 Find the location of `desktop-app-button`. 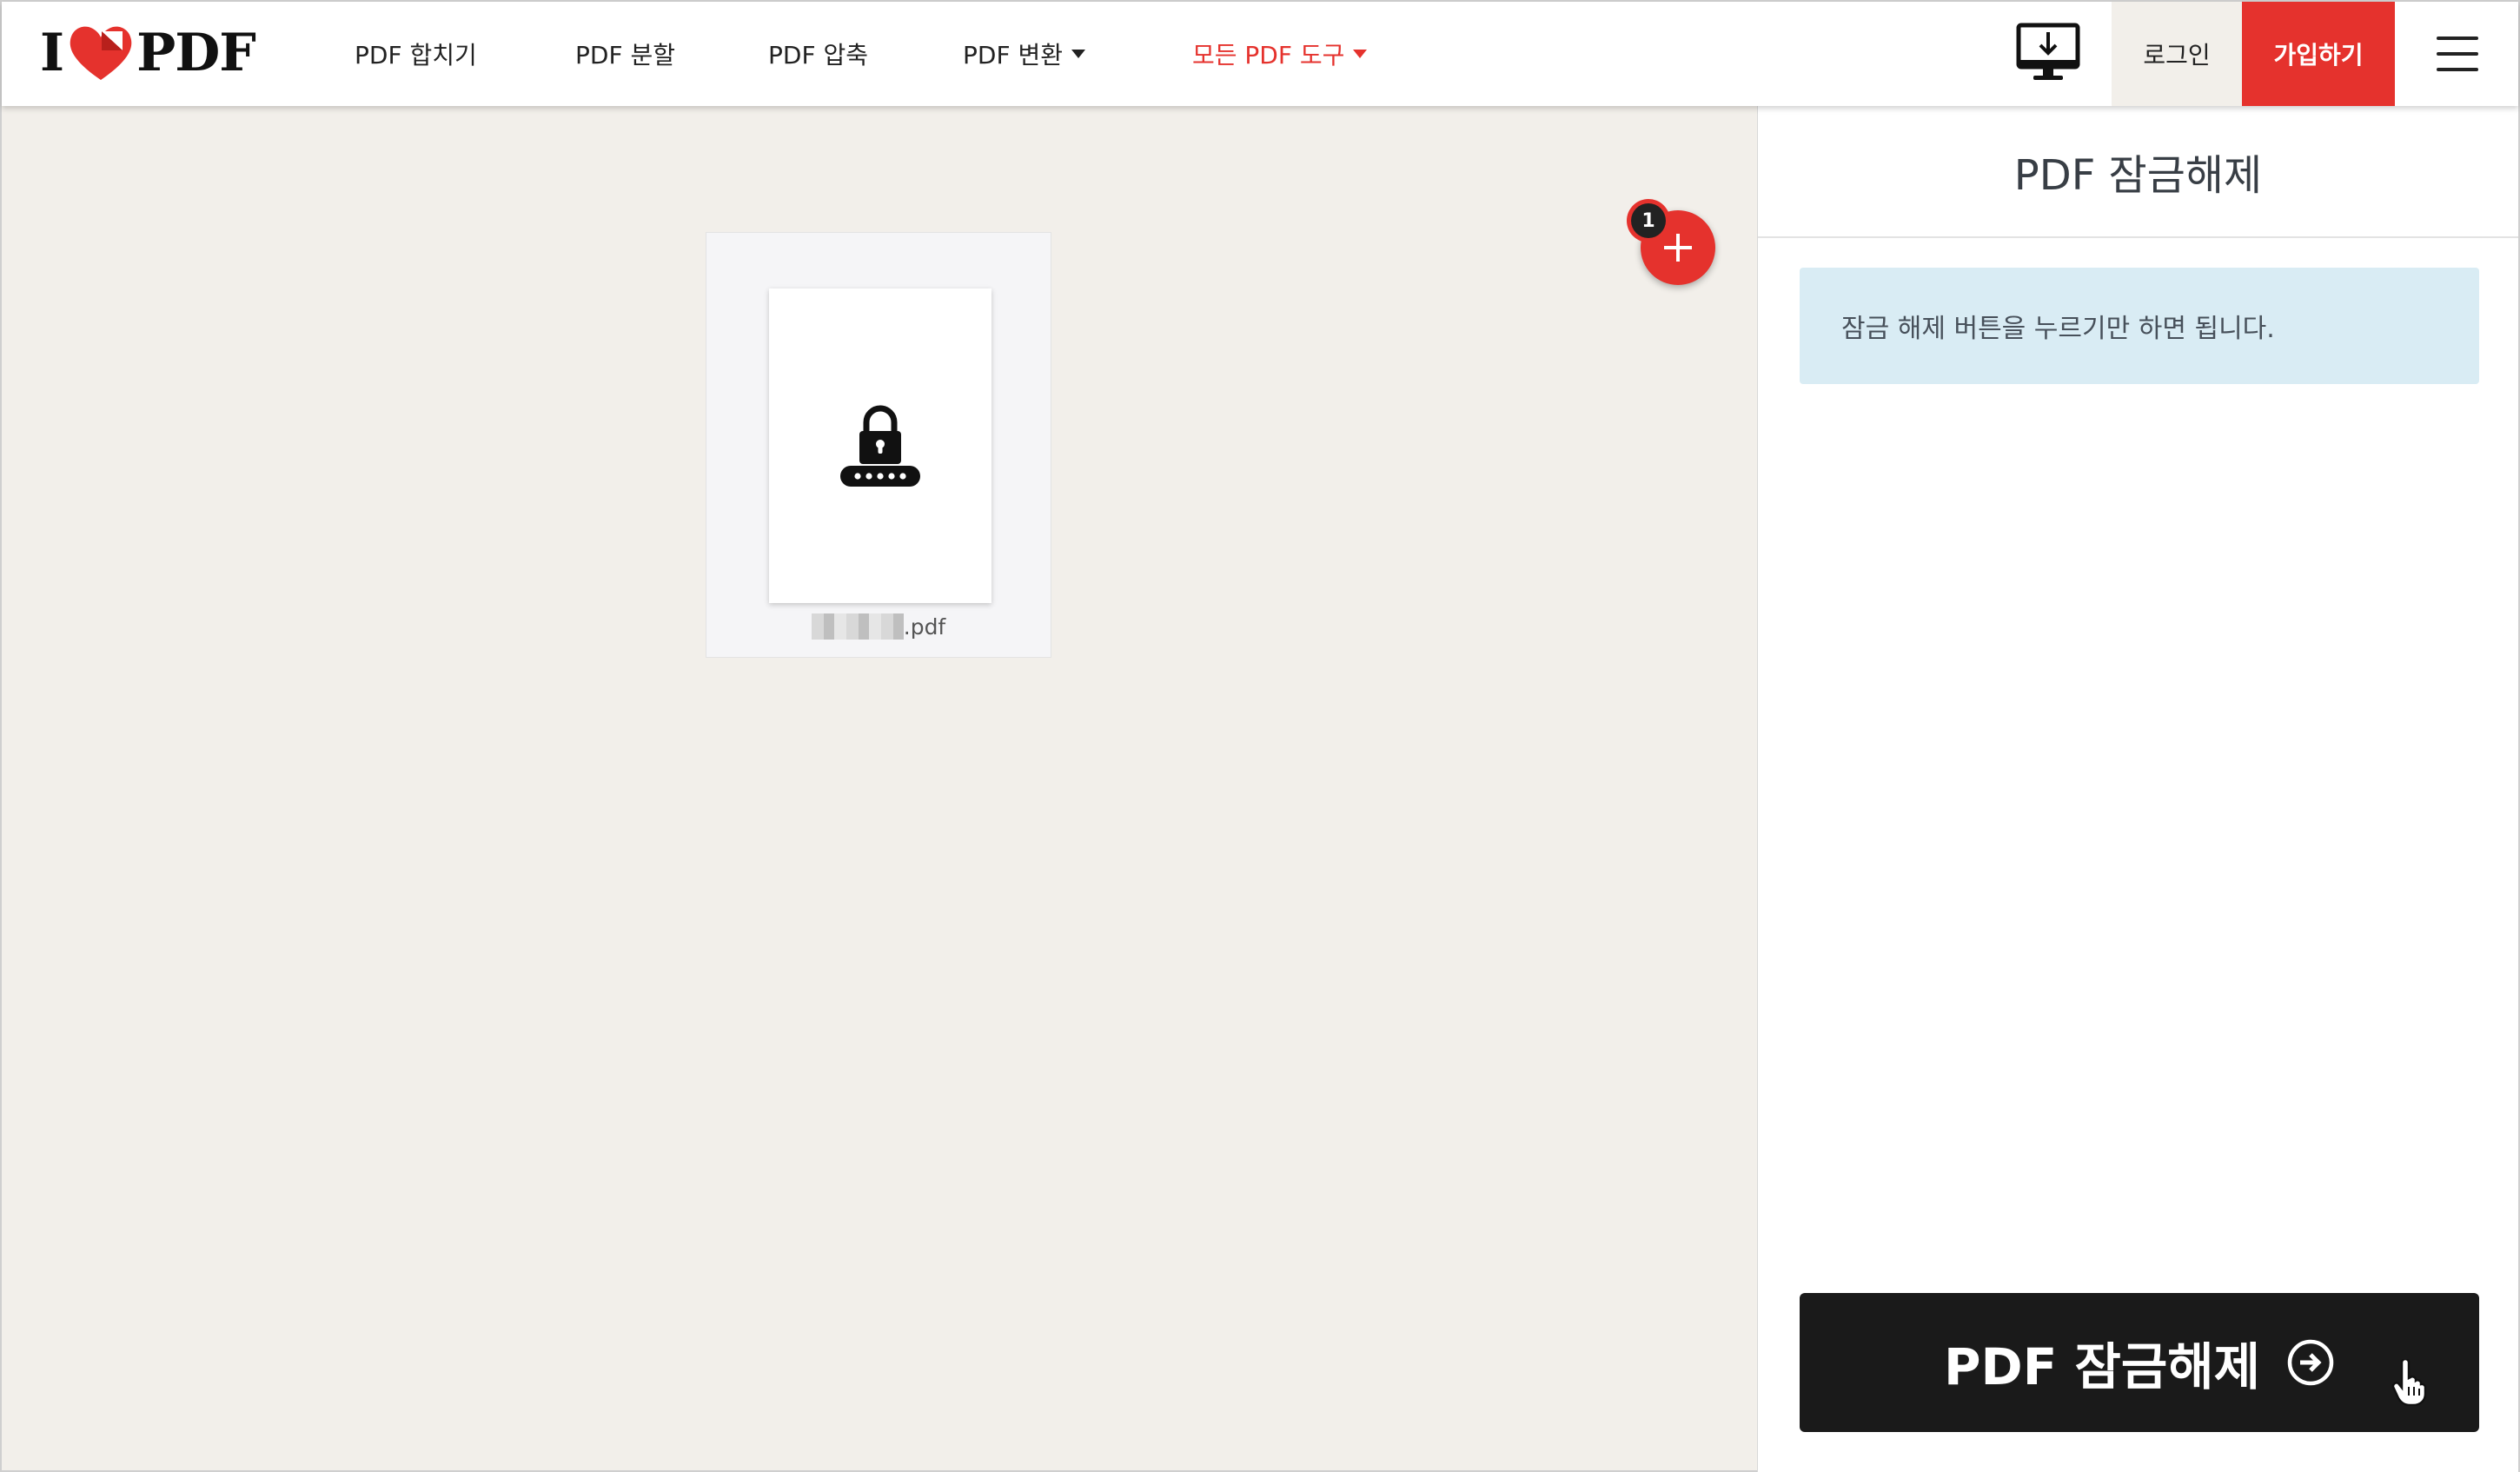

desktop-app-button is located at coordinates (2048, 53).